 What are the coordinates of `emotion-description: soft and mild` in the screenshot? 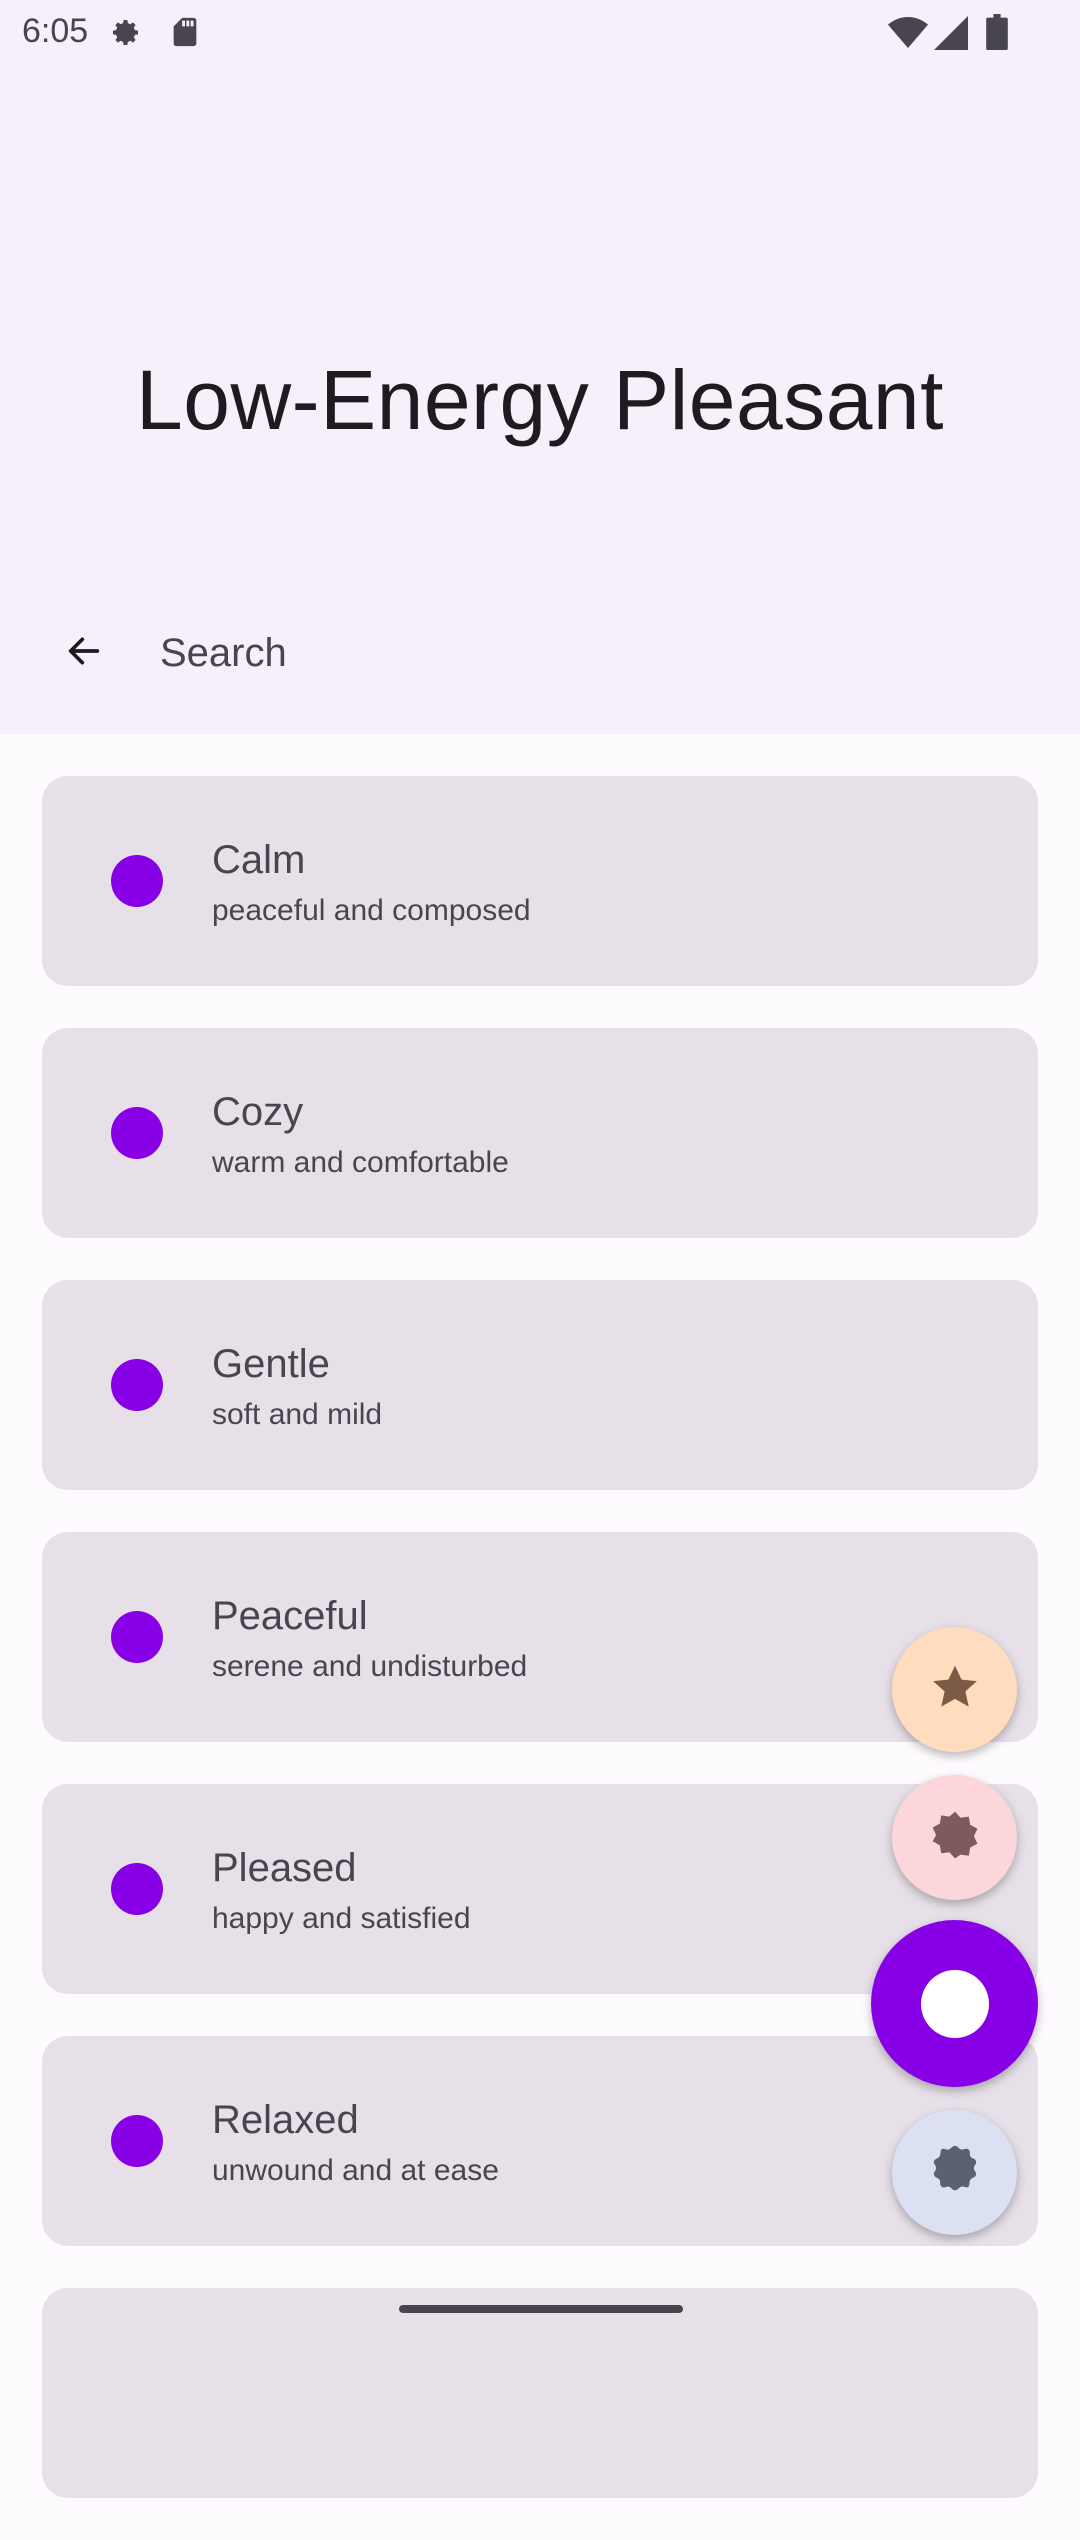 It's located at (297, 1414).